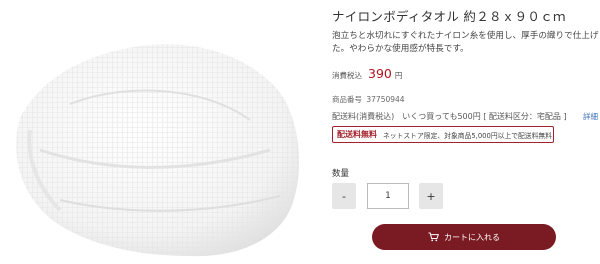  I want to click on yen-label: 円, so click(398, 75).